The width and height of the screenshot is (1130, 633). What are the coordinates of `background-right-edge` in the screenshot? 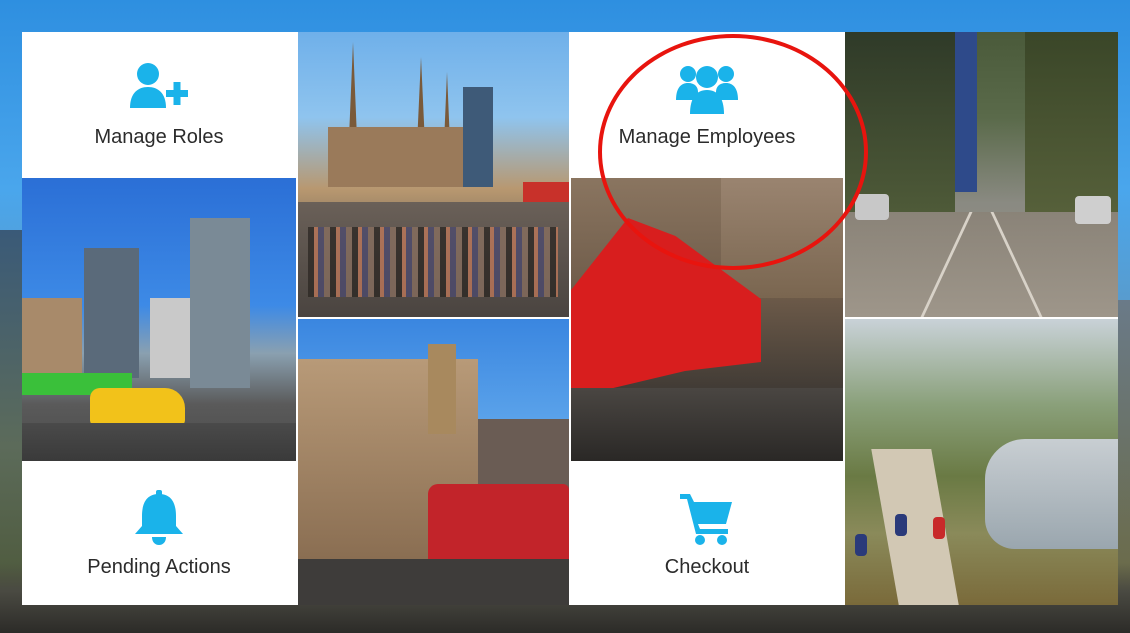 It's located at (1123, 450).